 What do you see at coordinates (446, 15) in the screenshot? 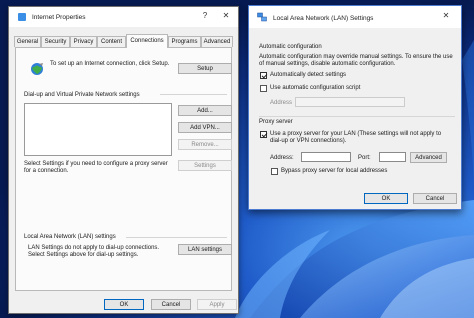
I see `lan-close-button: ✕` at bounding box center [446, 15].